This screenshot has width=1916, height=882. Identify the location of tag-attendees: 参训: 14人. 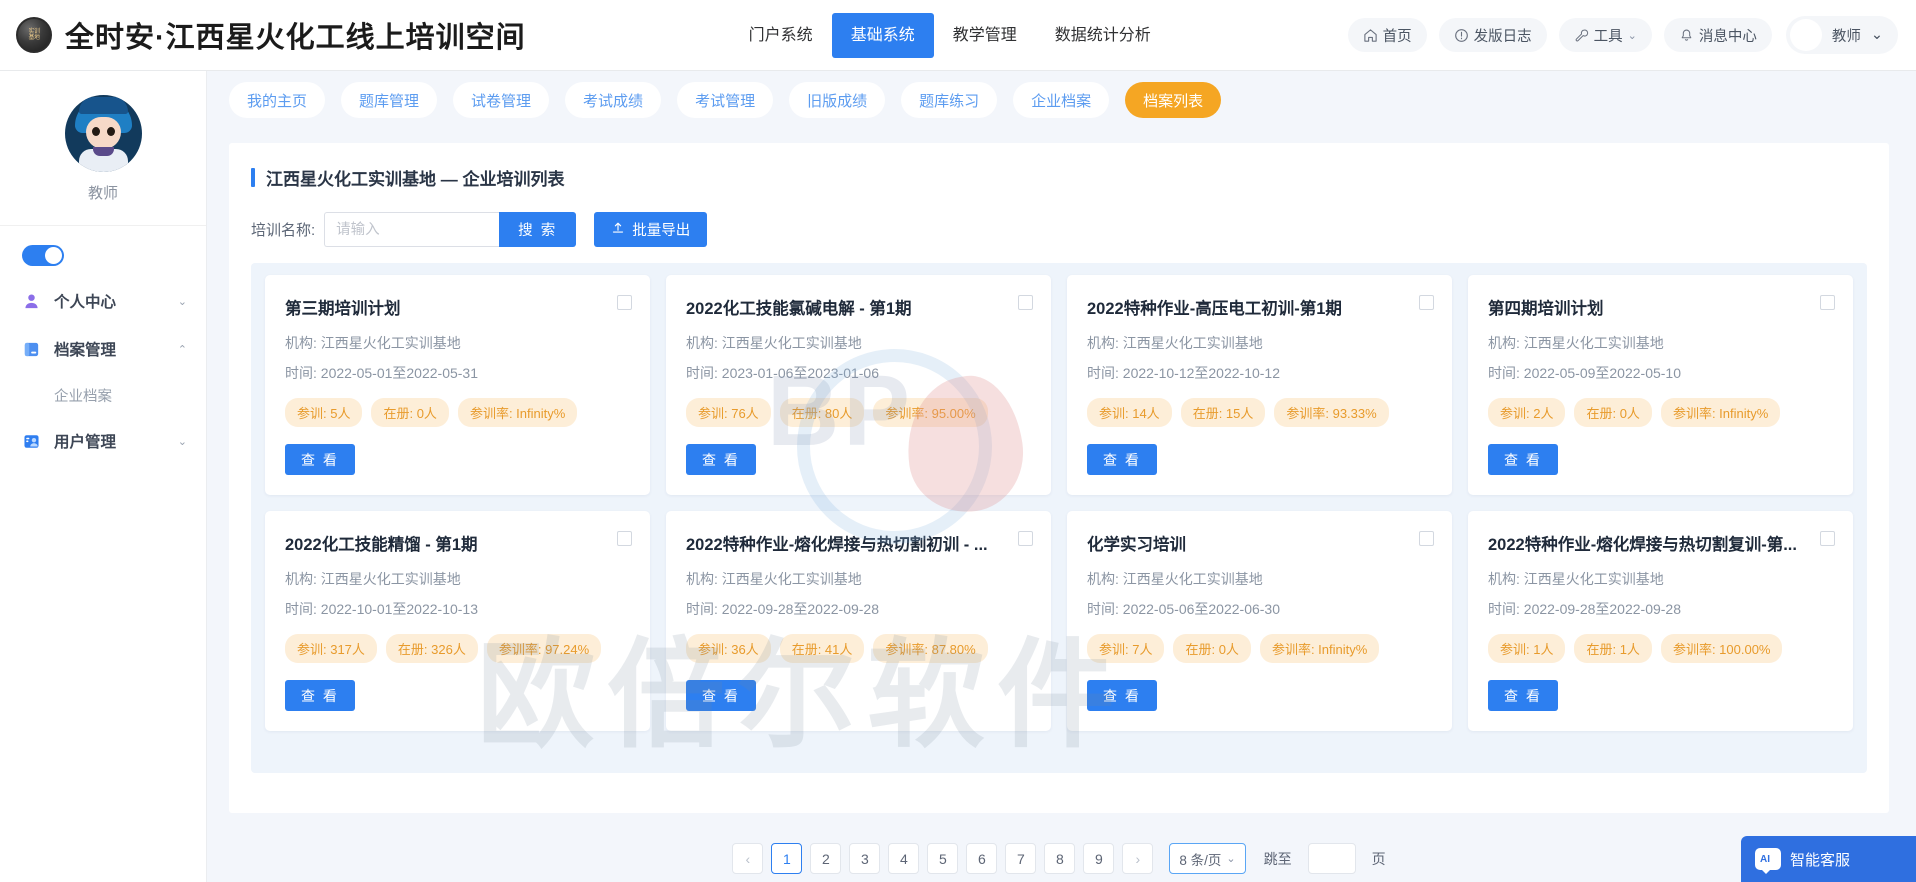
(1129, 412).